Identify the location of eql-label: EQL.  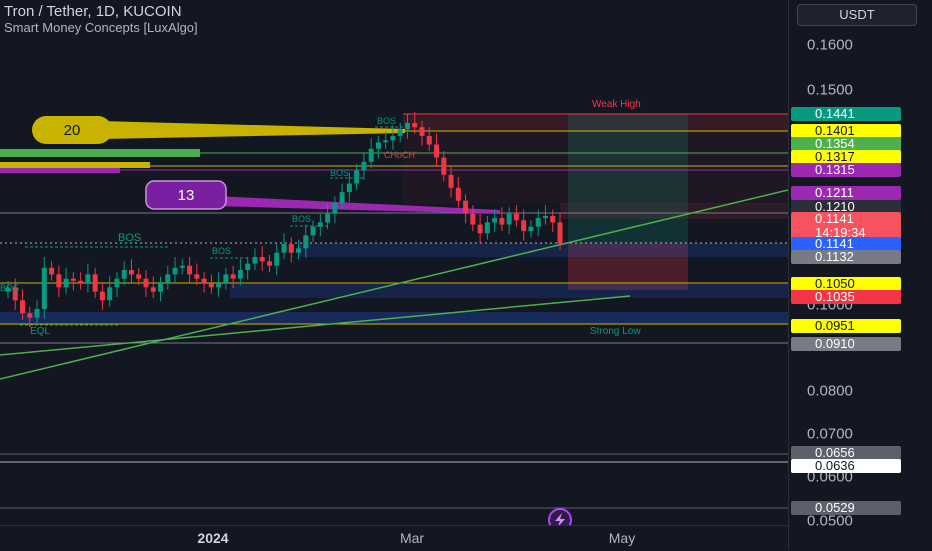
(40, 331).